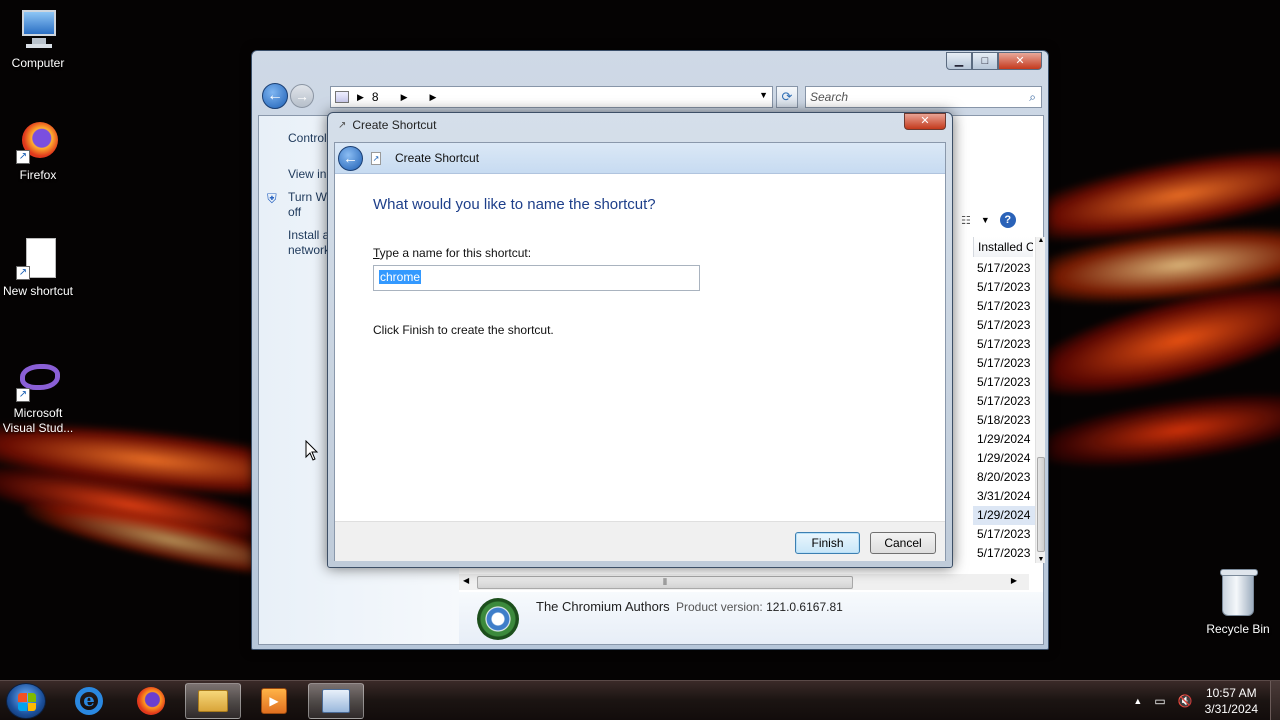 The image size is (1280, 720). Describe the element at coordinates (455, 253) in the screenshot. I see `shortcut-name-label-text: ype a name for this shortcut:` at that location.